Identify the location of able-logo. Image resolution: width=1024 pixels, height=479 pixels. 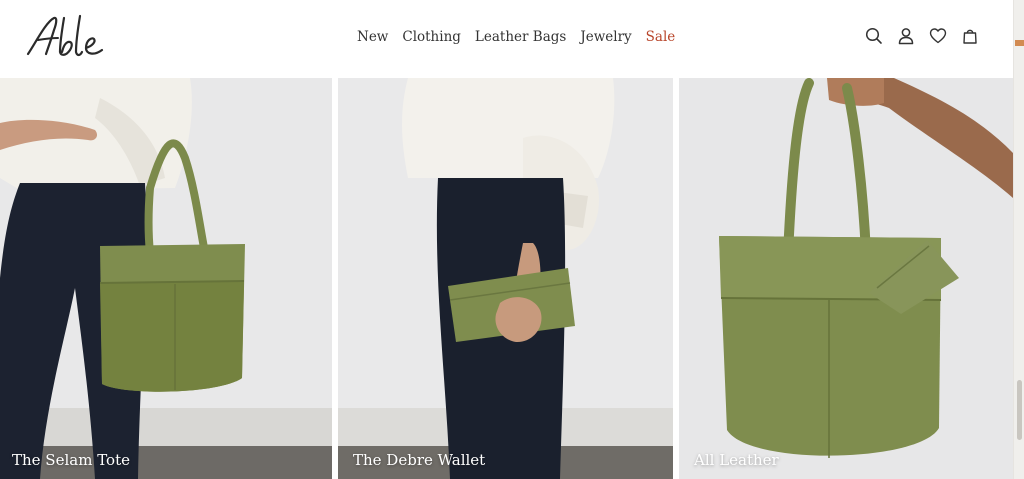
(69, 37).